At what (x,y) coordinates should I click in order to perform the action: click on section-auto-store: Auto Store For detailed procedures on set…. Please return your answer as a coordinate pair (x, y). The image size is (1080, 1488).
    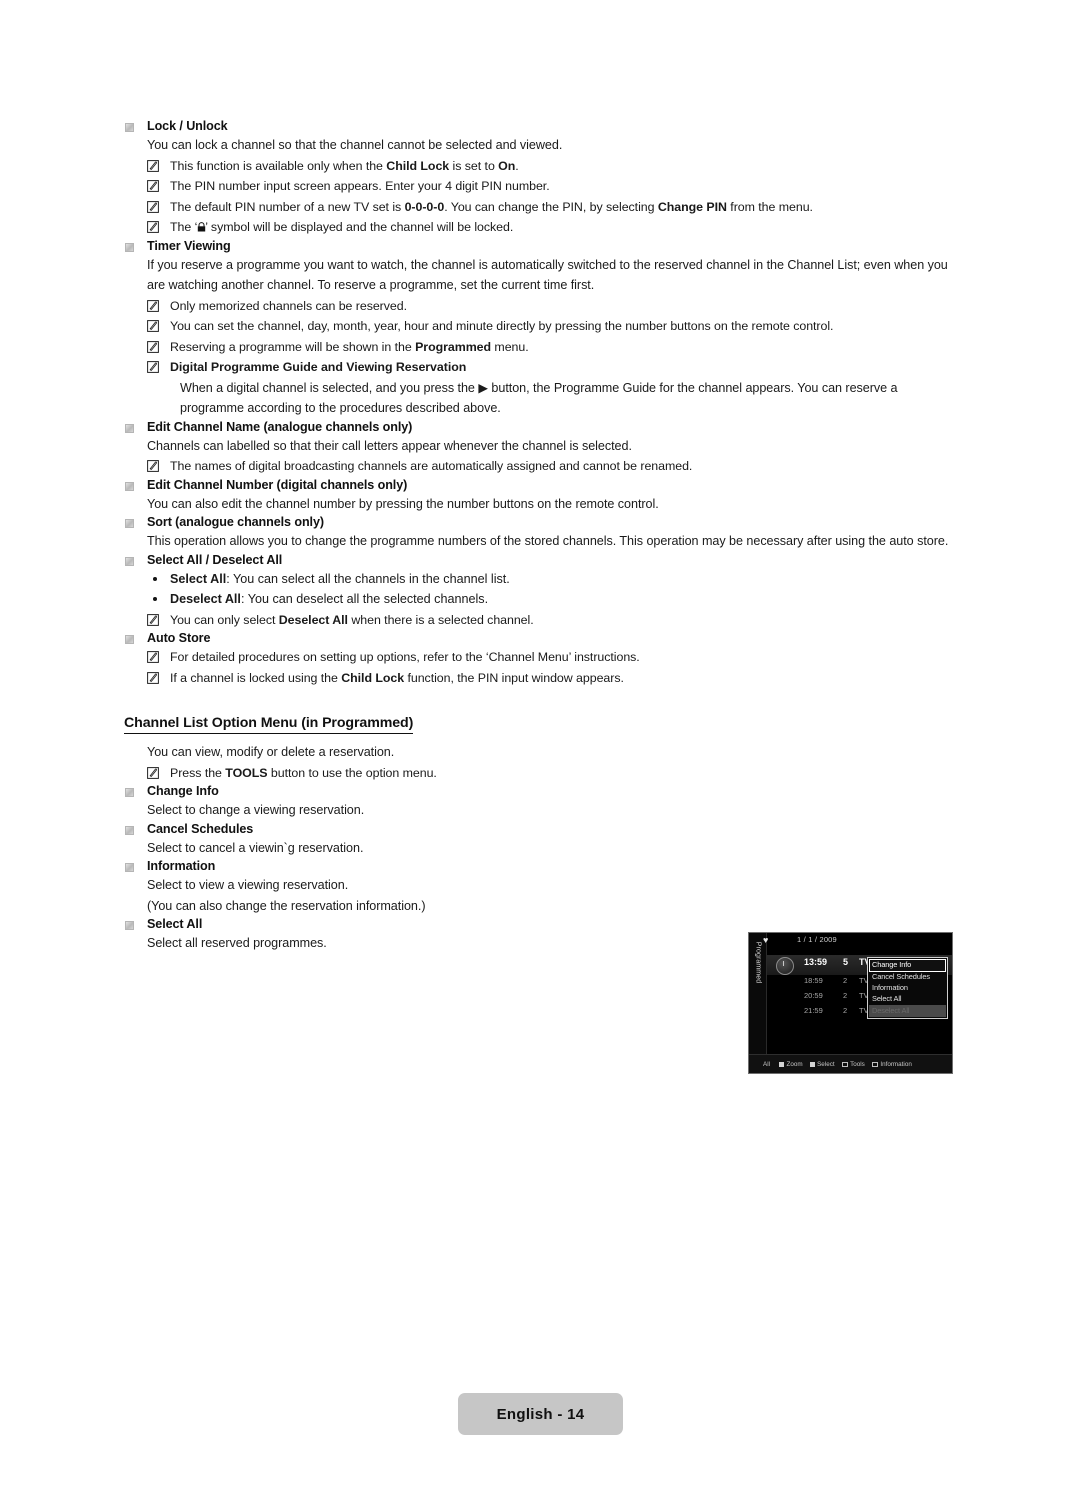
    Looking at the image, I should click on (540, 659).